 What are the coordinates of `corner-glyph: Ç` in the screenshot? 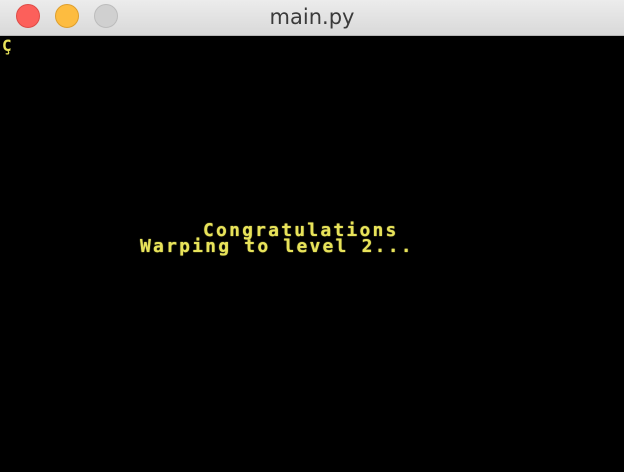 It's located at (7, 45).